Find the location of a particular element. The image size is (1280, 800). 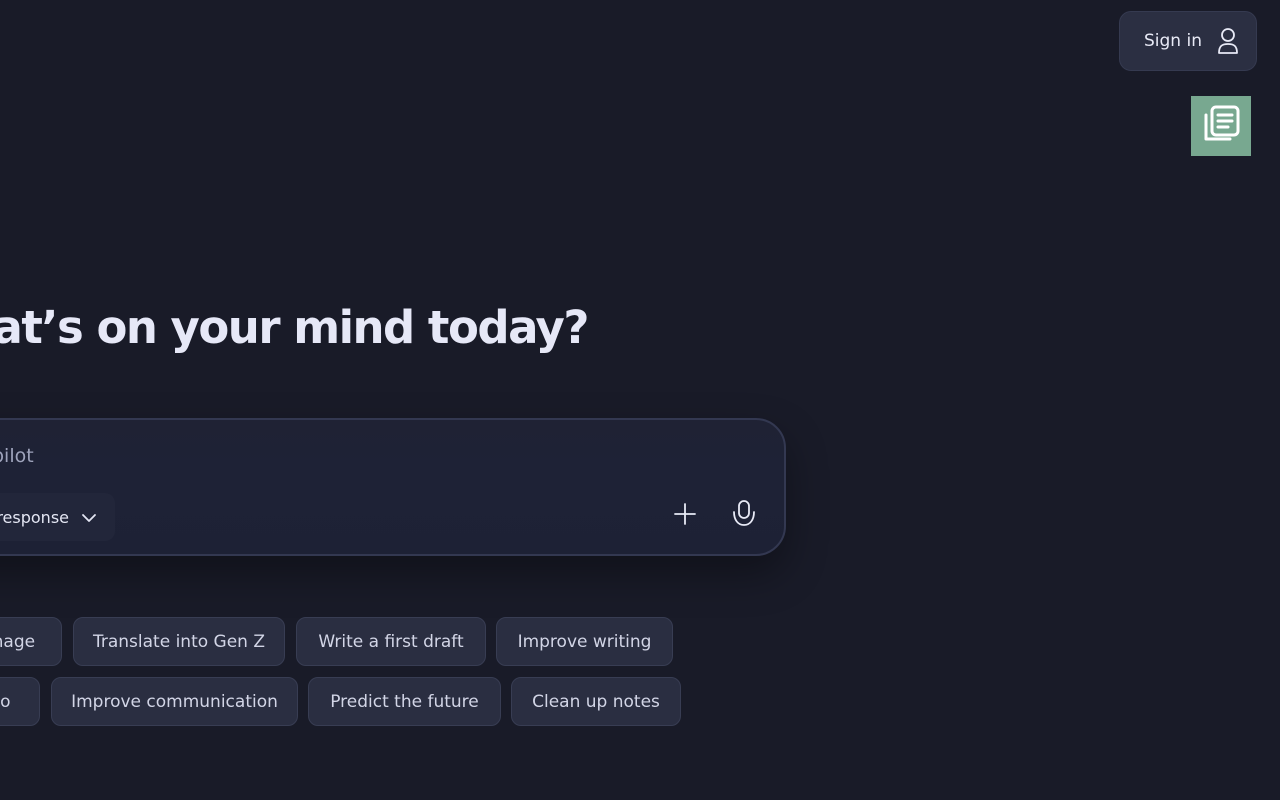

message-composer is located at coordinates (393, 487).